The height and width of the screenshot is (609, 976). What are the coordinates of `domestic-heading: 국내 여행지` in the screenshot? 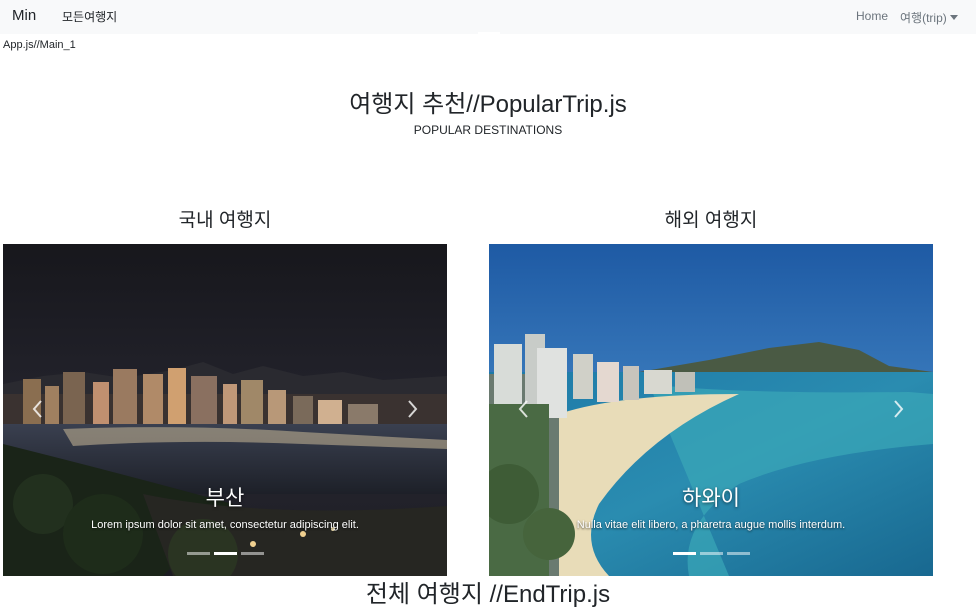 It's located at (225, 220).